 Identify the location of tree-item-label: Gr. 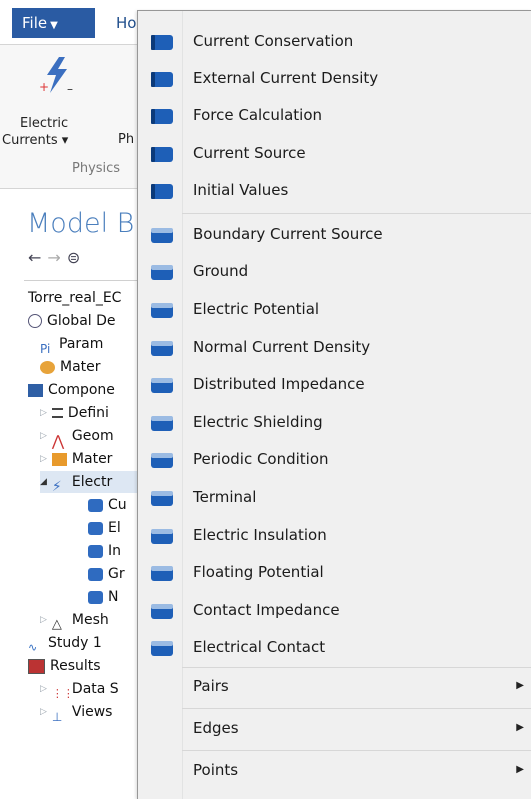
(116, 574).